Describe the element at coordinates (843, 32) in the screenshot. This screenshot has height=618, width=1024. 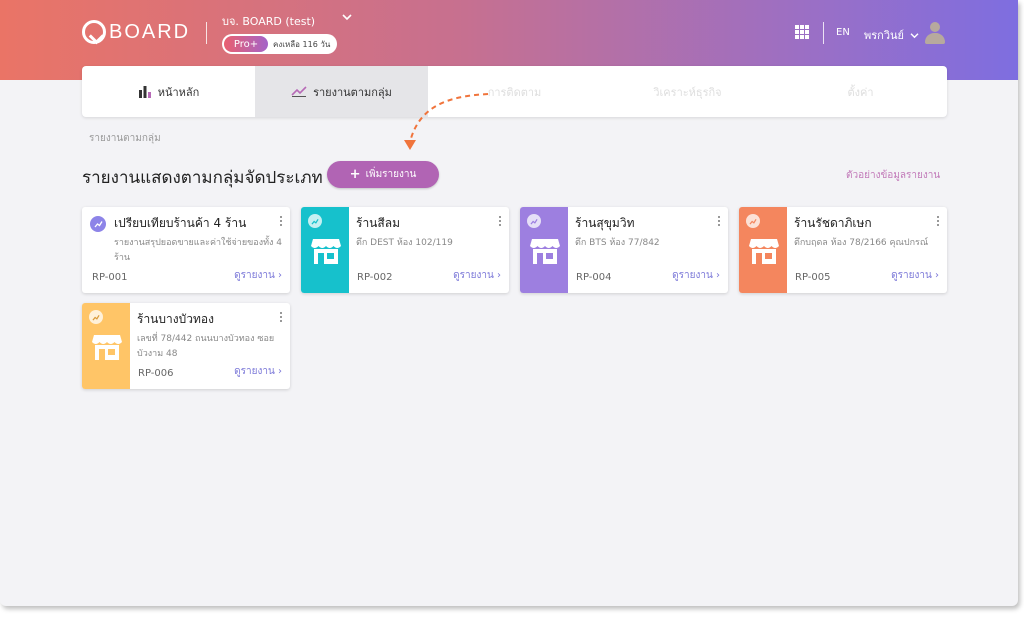
I see `language-switch: EN` at that location.